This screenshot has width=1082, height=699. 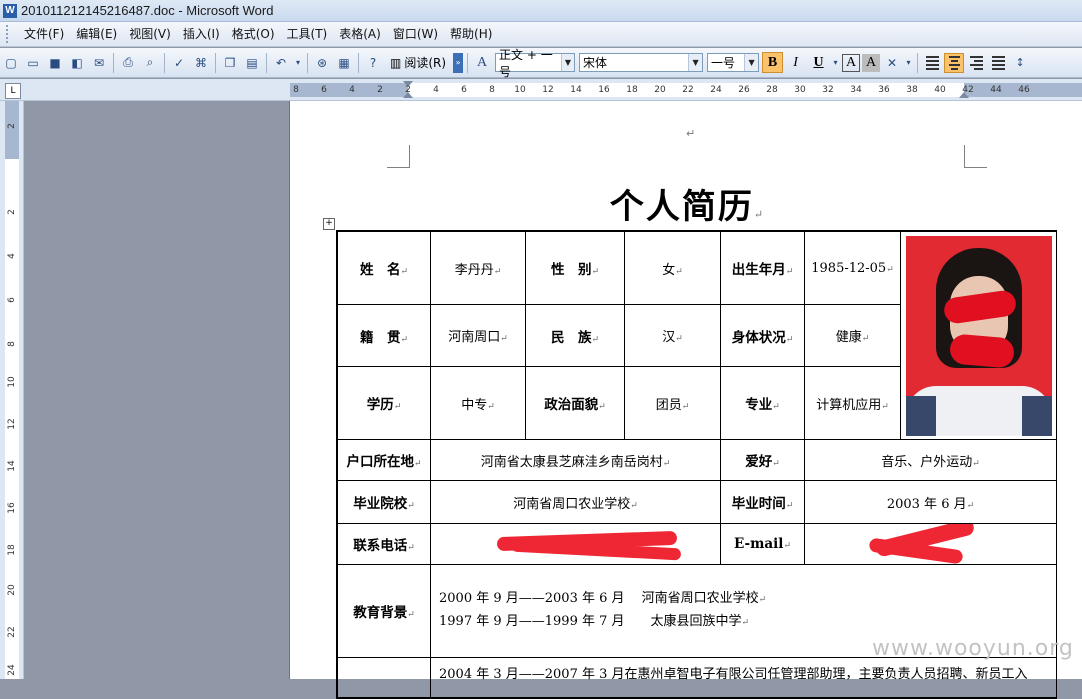 What do you see at coordinates (201, 34) in the screenshot?
I see `menu-insert: 插入(I)` at bounding box center [201, 34].